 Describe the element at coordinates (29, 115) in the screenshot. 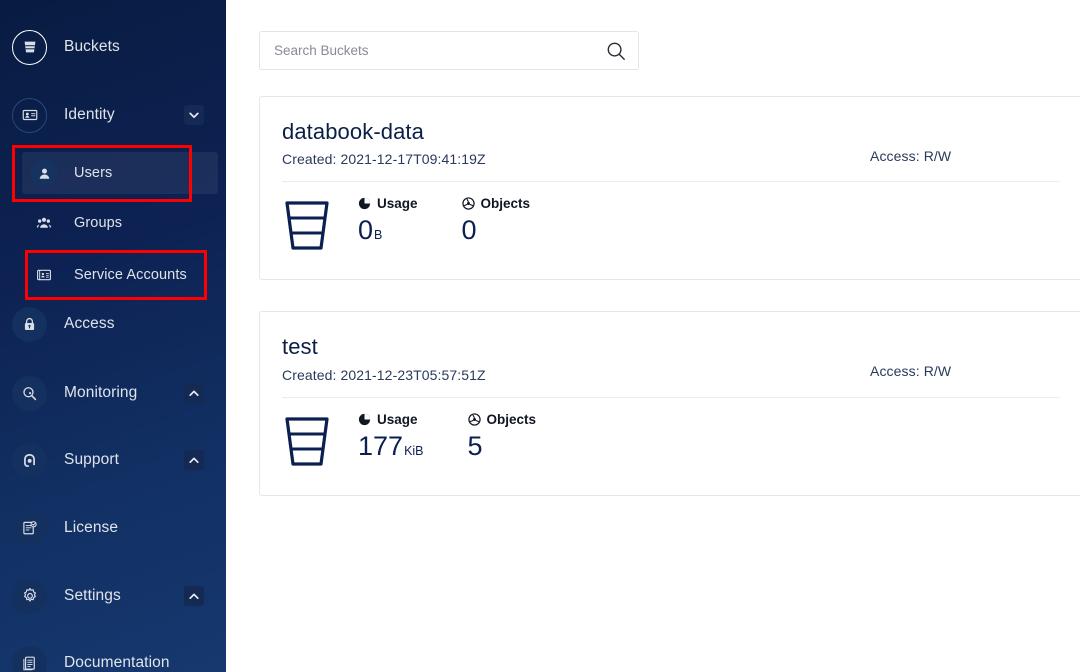

I see `identity-card-icon` at that location.